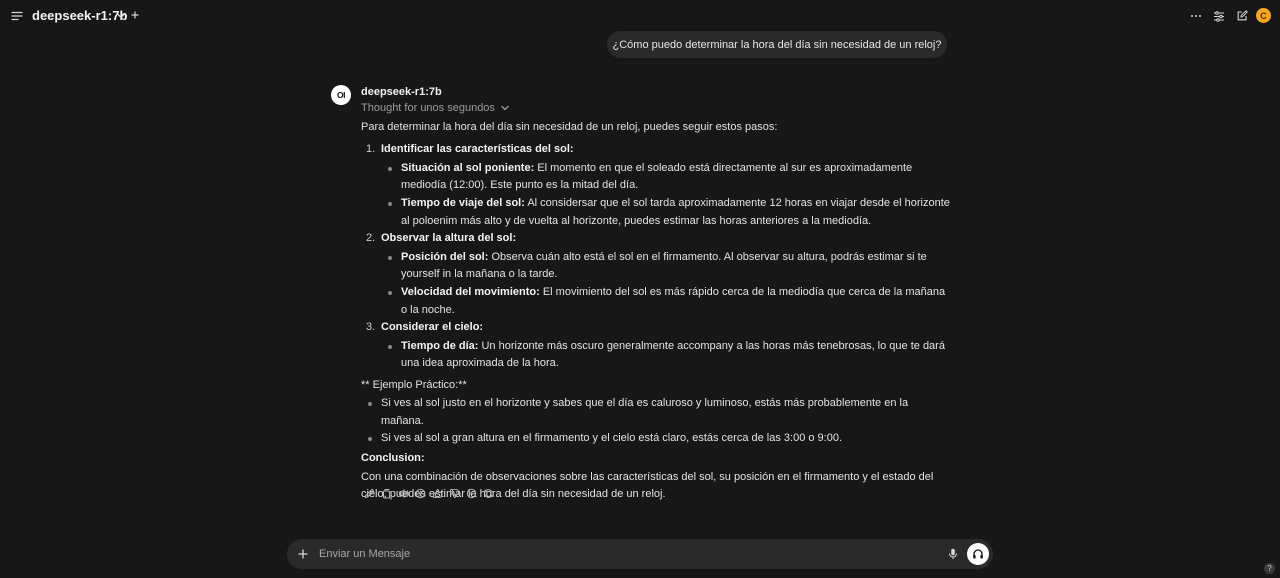  What do you see at coordinates (393, 458) in the screenshot?
I see `conclusion-title: Conclusion:` at bounding box center [393, 458].